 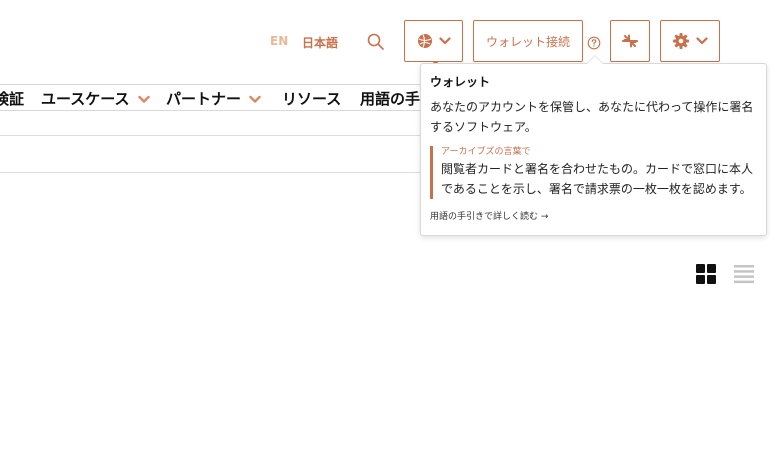 What do you see at coordinates (706, 274) in the screenshot?
I see `grid-view-icon` at bounding box center [706, 274].